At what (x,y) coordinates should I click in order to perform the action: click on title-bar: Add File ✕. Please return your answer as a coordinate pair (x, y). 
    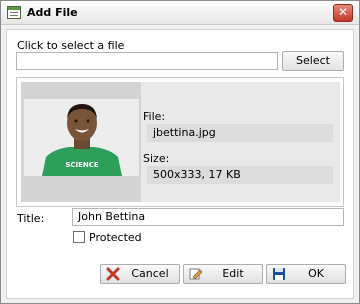
    Looking at the image, I should click on (180, 13).